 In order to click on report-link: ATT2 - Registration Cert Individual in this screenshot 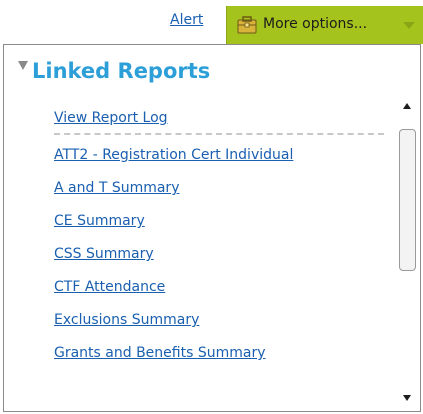, I will do `click(221, 155)`.